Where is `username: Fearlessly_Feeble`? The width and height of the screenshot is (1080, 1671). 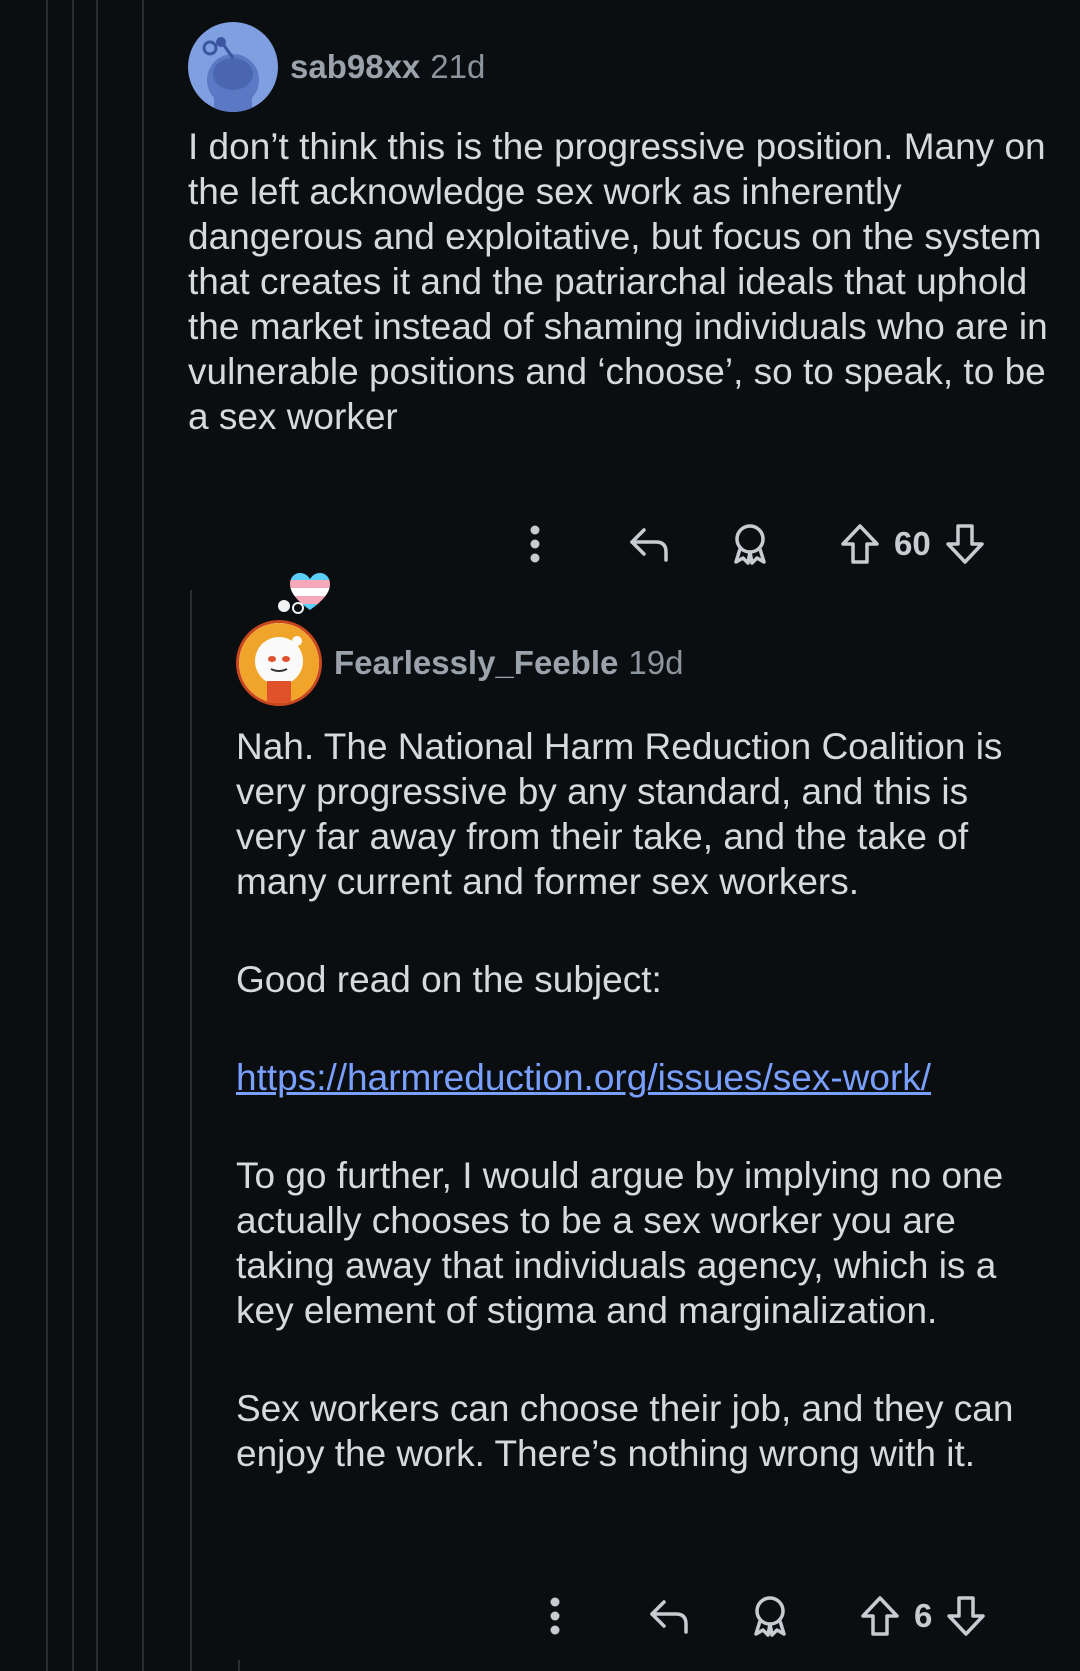
username: Fearlessly_Feeble is located at coordinates (476, 663).